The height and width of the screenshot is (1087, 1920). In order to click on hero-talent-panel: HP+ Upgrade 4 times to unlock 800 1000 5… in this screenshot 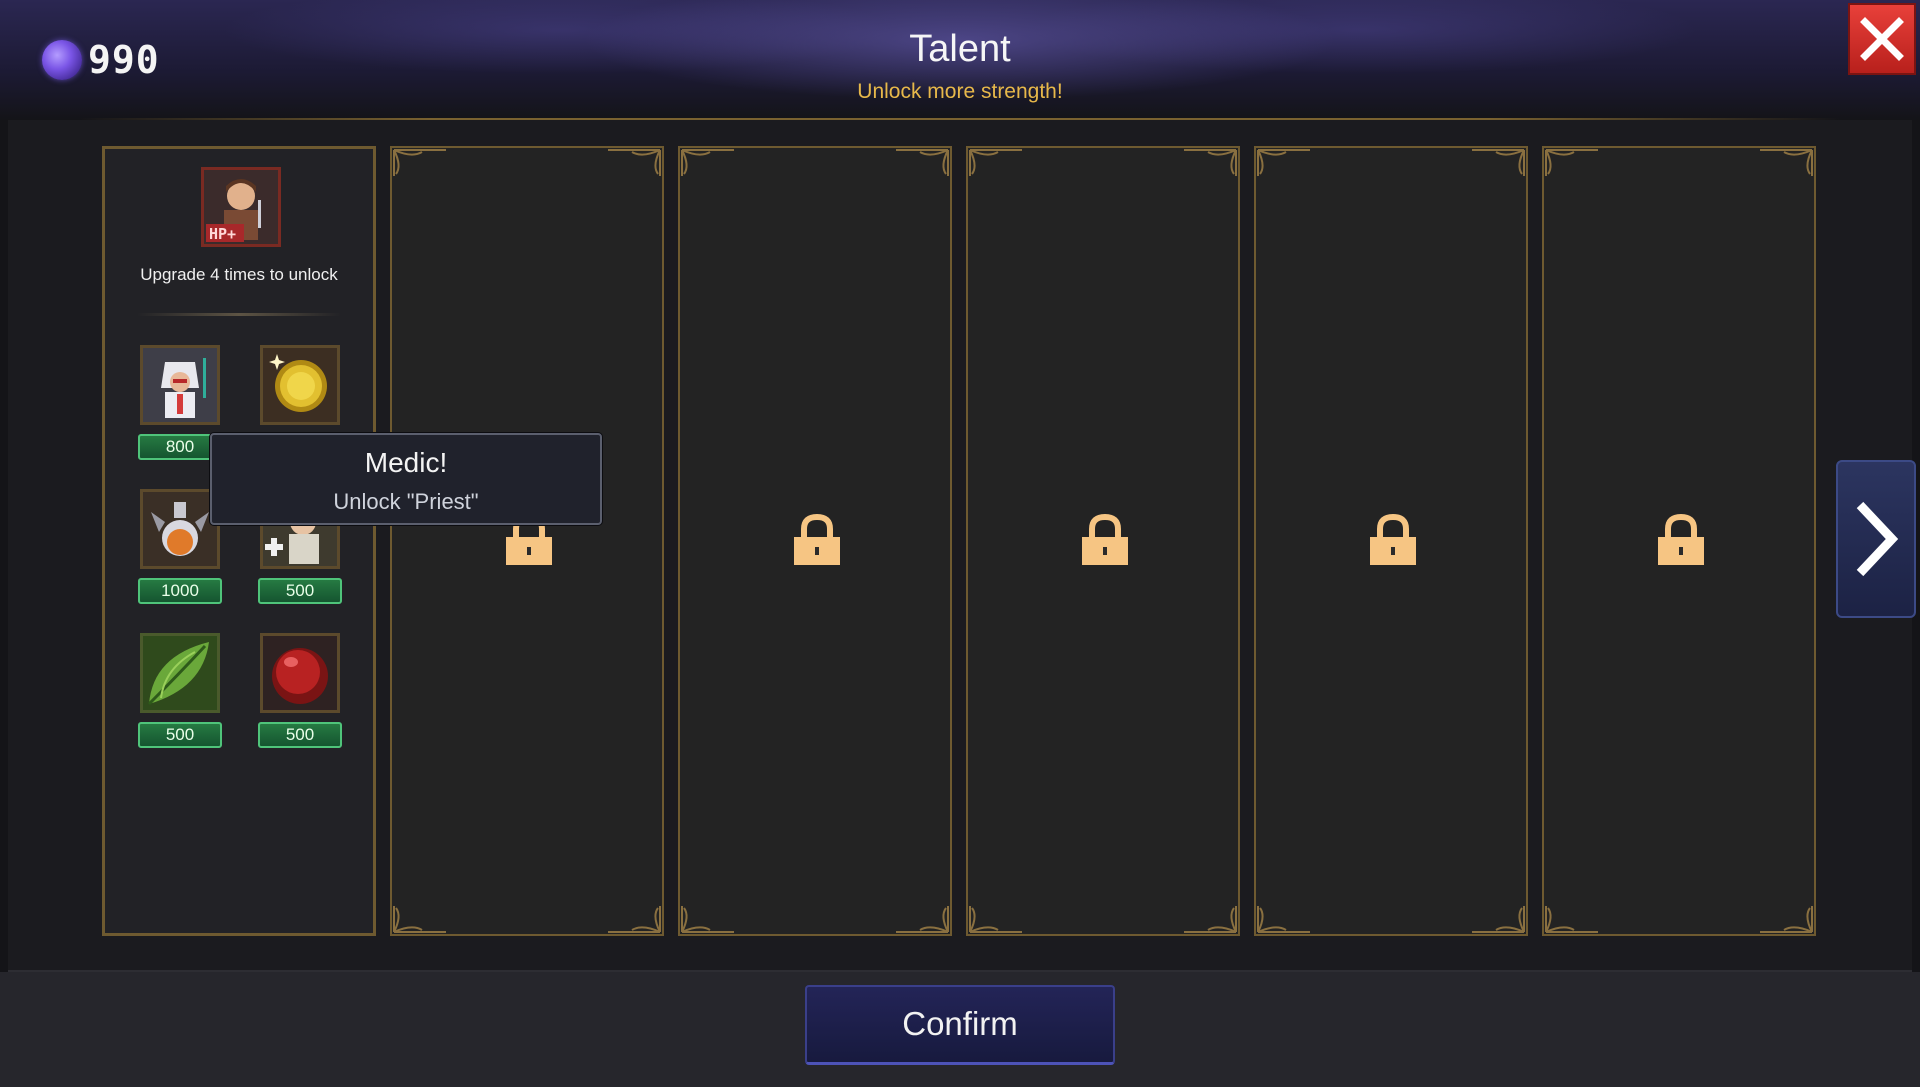, I will do `click(239, 541)`.